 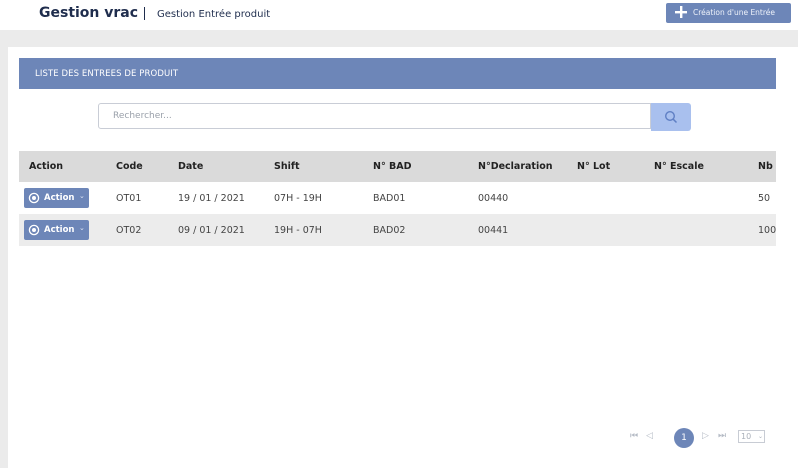 What do you see at coordinates (605, 166) in the screenshot?
I see `column-header-lot: N° Lot` at bounding box center [605, 166].